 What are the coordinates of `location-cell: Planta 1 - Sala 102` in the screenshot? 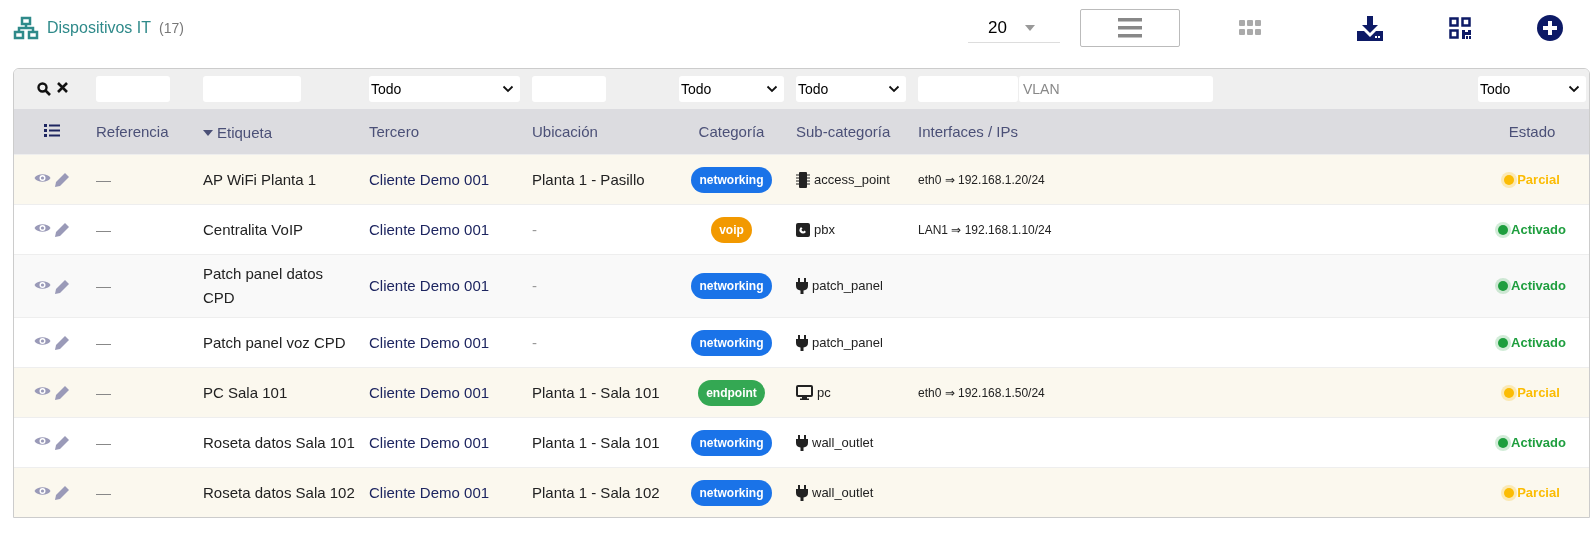 It's located at (596, 492).